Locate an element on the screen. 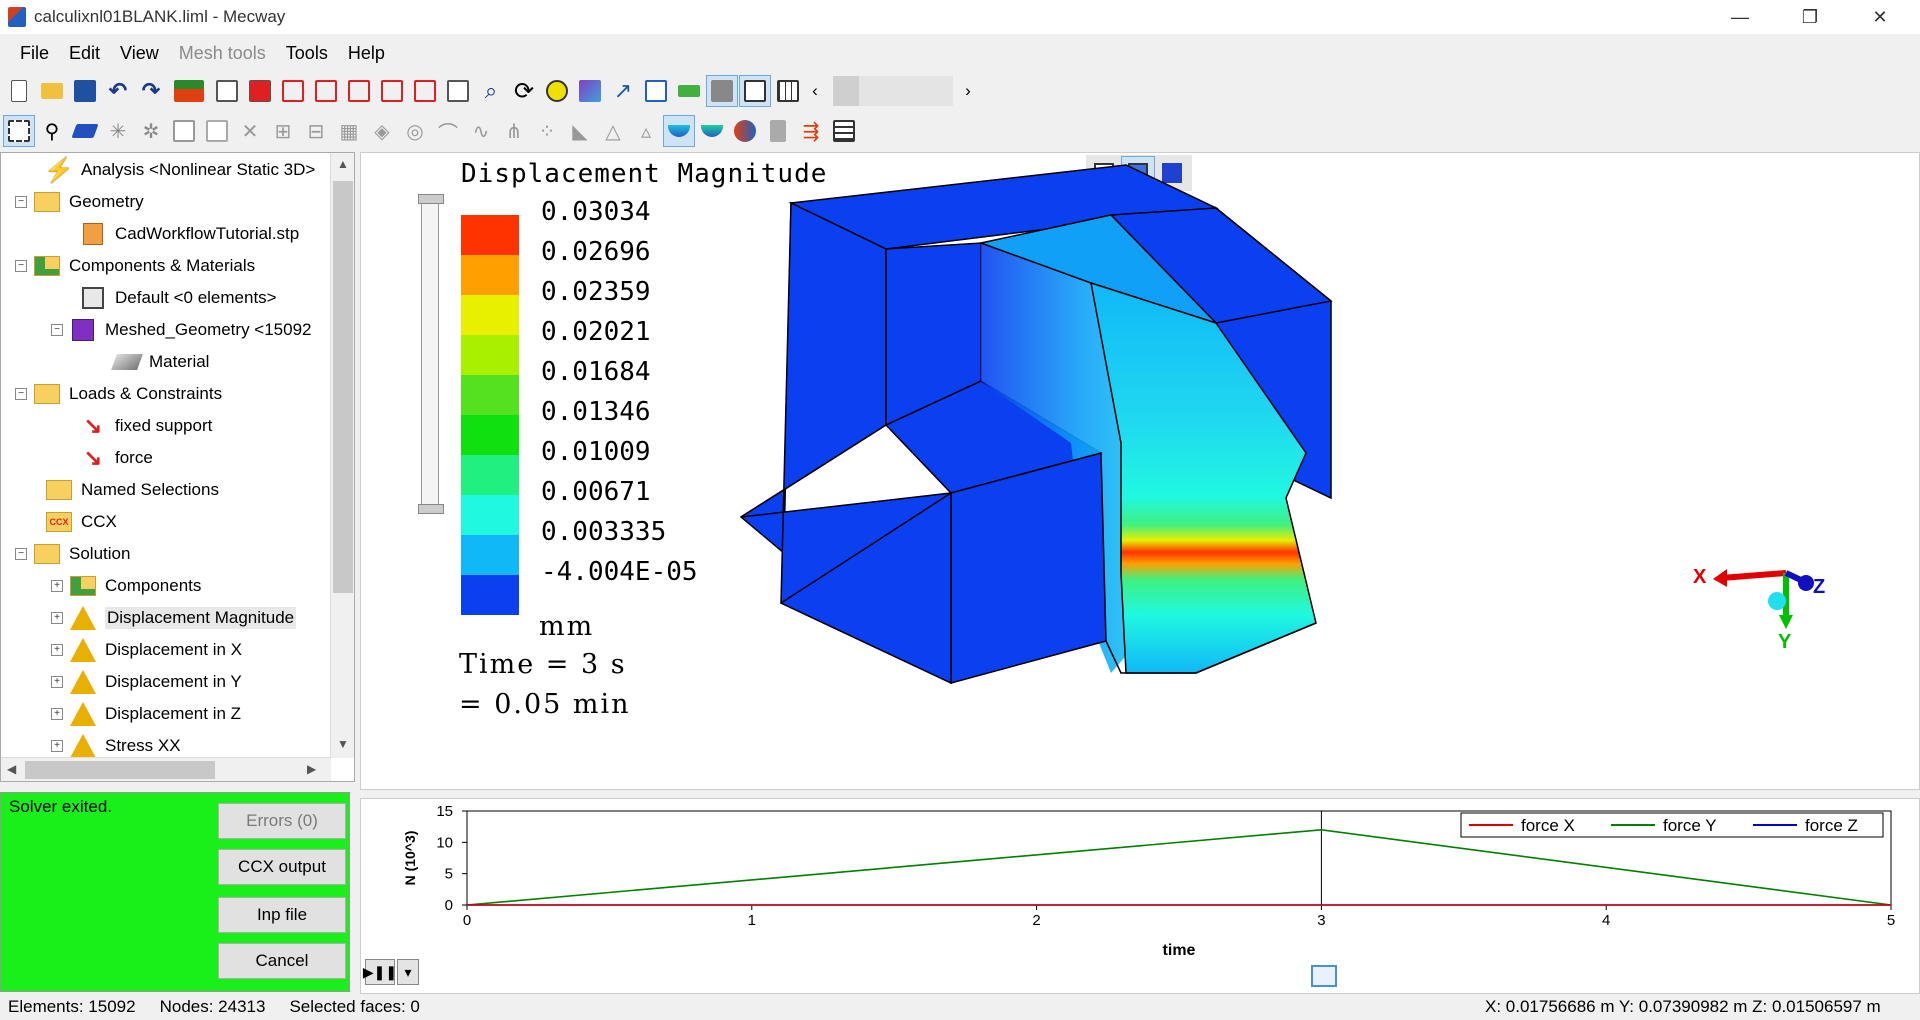  merge-icon: ◈ is located at coordinates (382, 131).